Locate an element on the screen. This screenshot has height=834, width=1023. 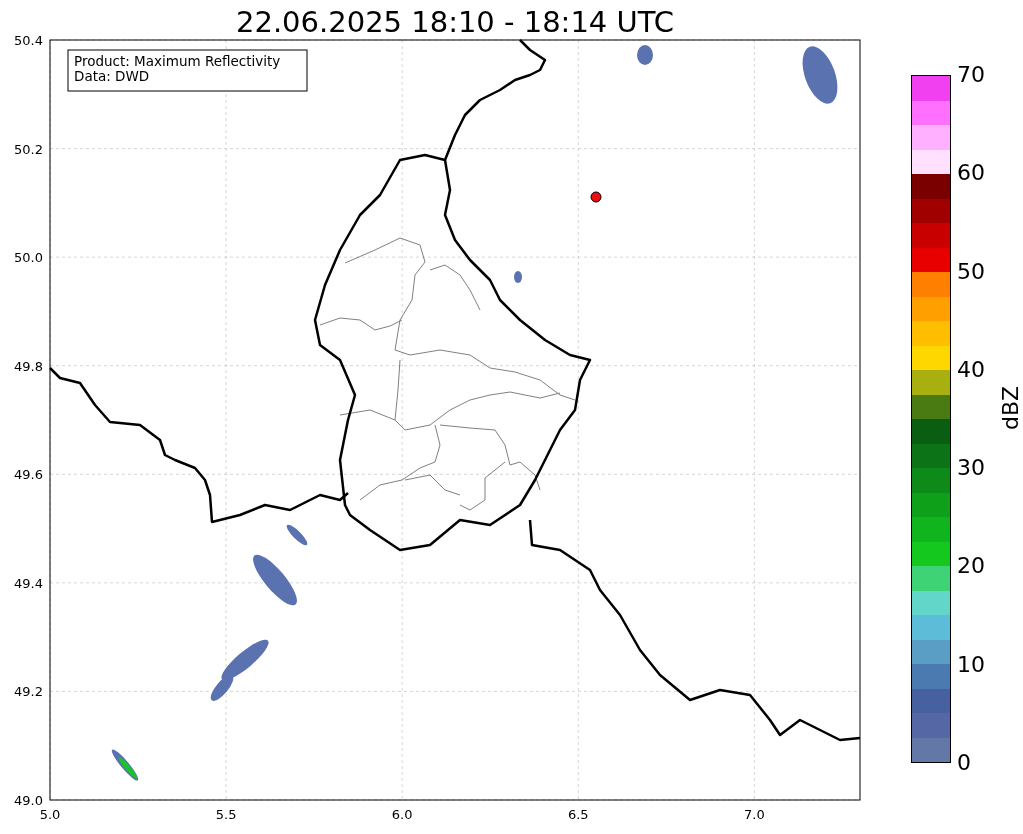
colorbar-tick-label: 30 is located at coordinates (971, 468).